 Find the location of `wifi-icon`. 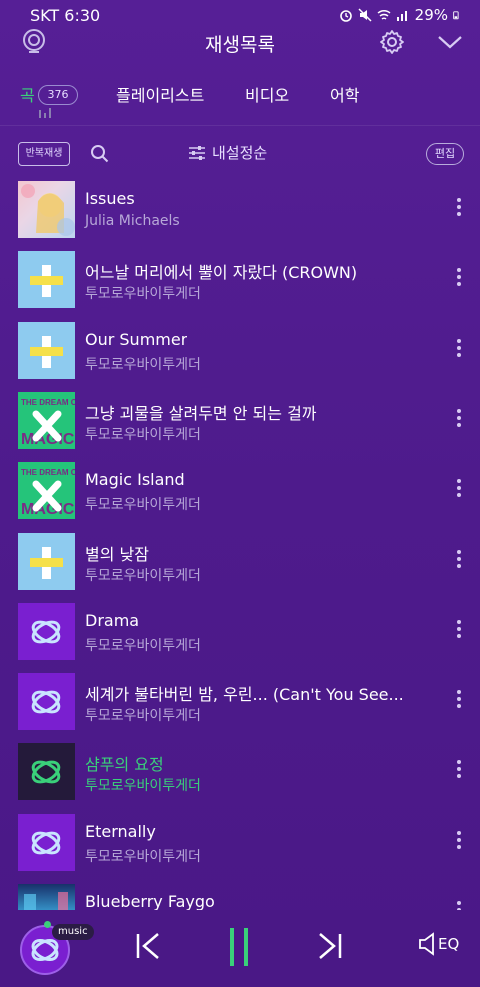

wifi-icon is located at coordinates (384, 14).